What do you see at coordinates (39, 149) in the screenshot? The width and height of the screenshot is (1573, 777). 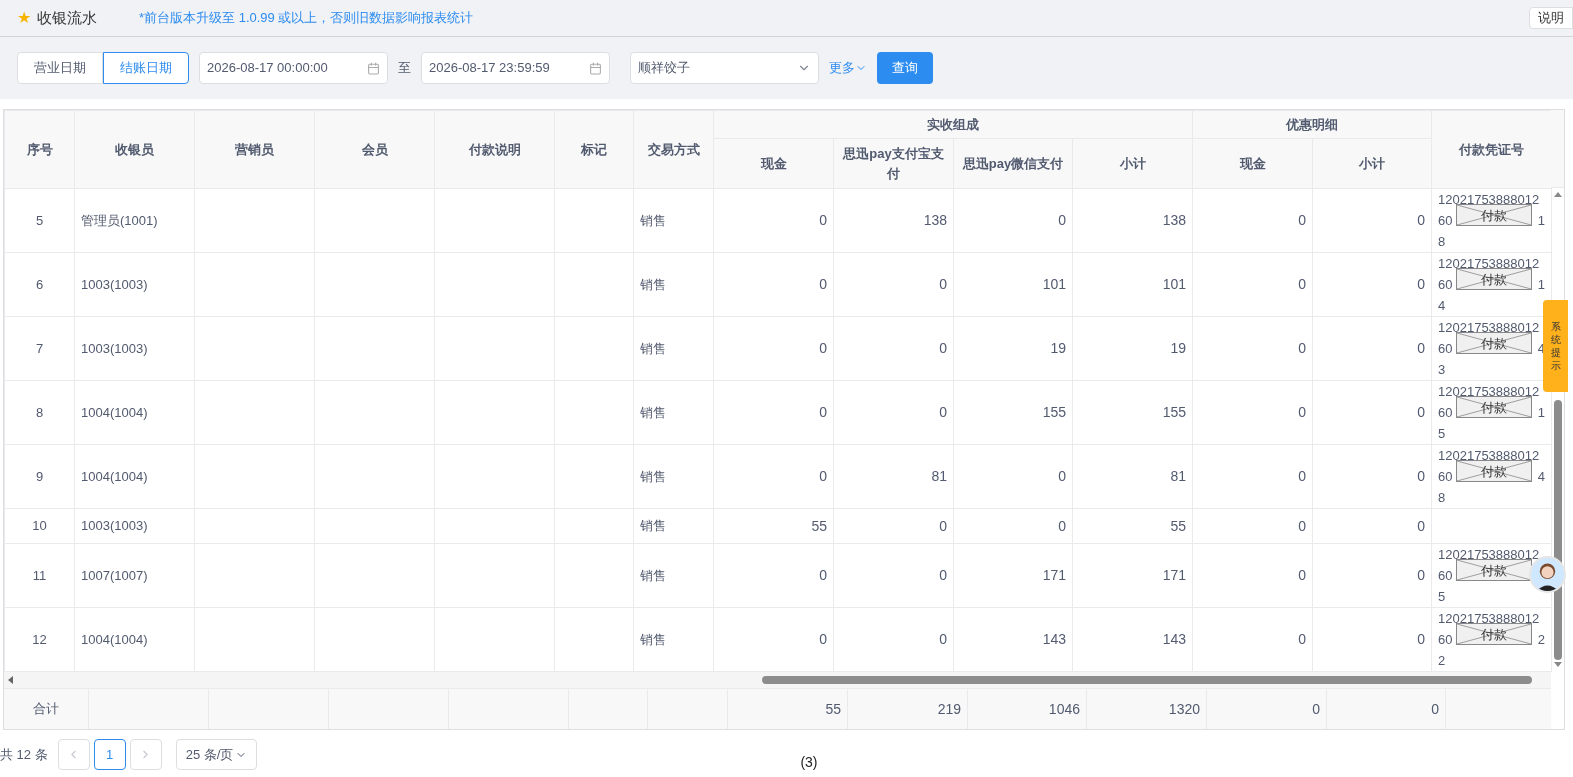 I see `column-header: 序号` at bounding box center [39, 149].